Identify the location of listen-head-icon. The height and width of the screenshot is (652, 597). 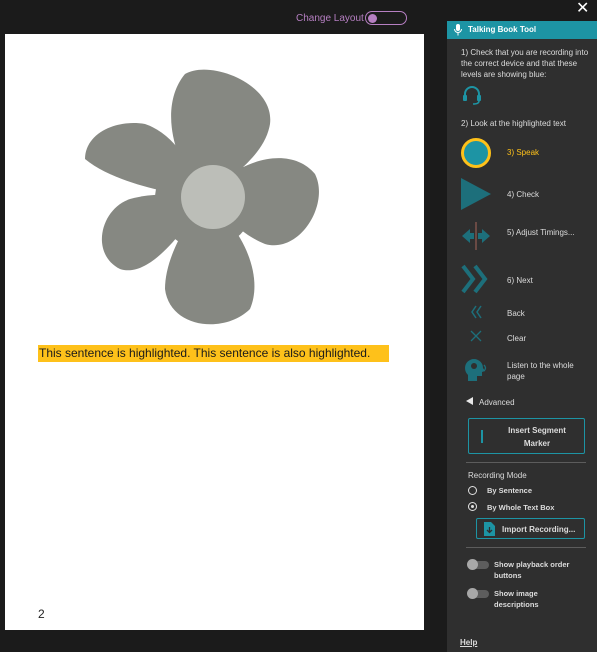
(475, 369).